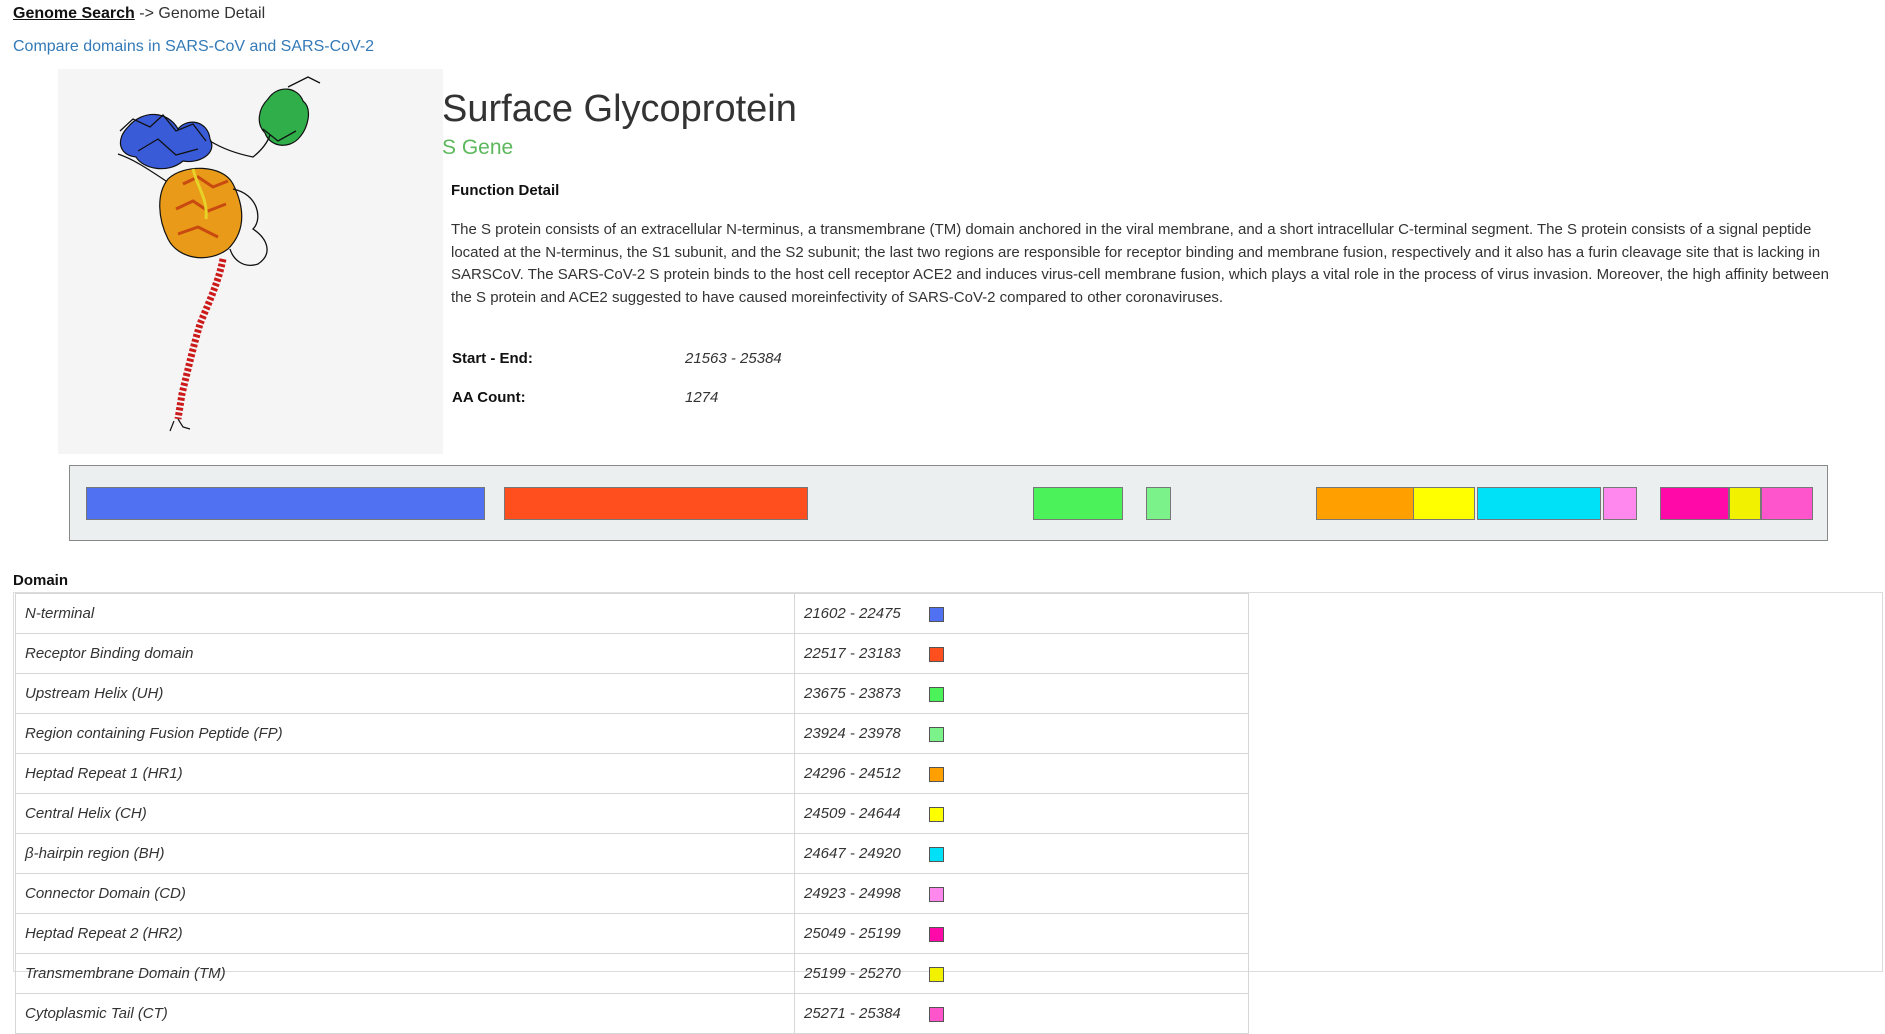 The height and width of the screenshot is (1034, 1885). Describe the element at coordinates (1021, 853) in the screenshot. I see `domain-range-cell: 24647 - 24920` at that location.